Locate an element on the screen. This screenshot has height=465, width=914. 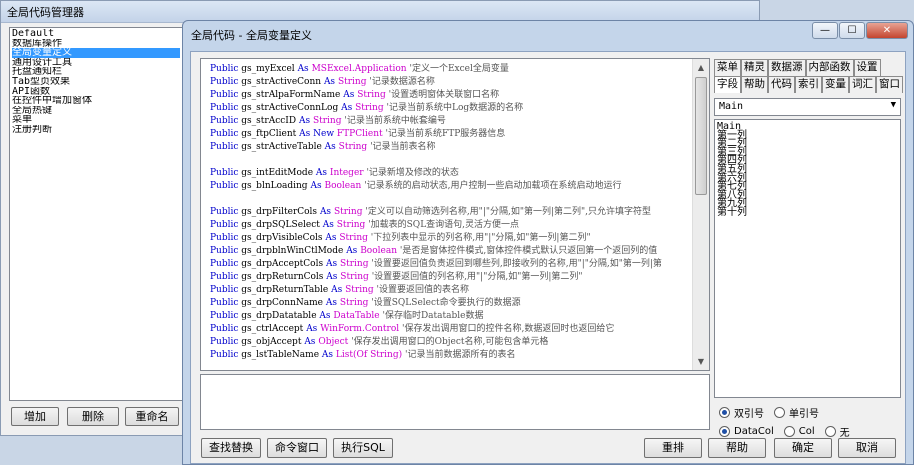
side-tabs: 菜单 精灵 数据源 内部函数 设置 字段 帮助 代码 索引 变量 词汇 窗口 is located at coordinates (810, 76).